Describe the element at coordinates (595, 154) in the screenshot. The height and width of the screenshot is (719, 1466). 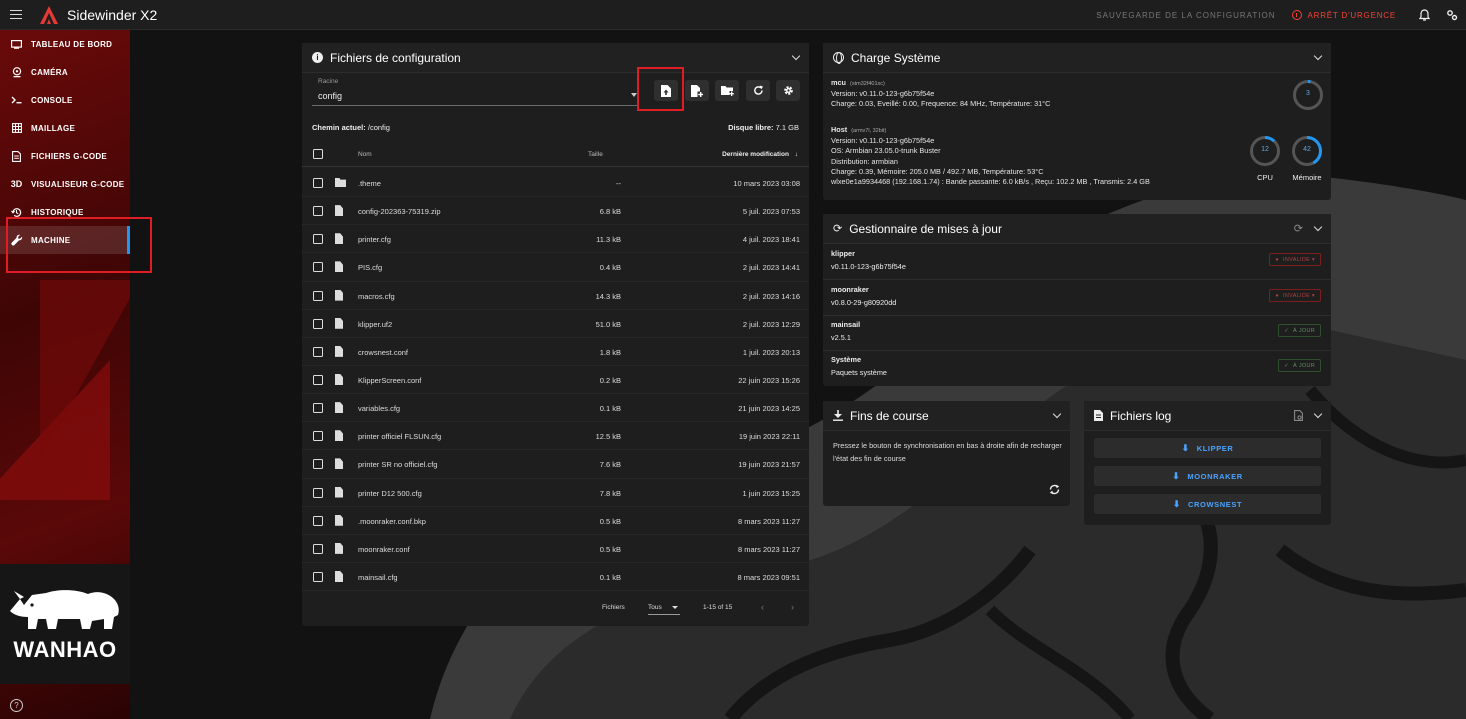
I see `column-size: Taille` at that location.